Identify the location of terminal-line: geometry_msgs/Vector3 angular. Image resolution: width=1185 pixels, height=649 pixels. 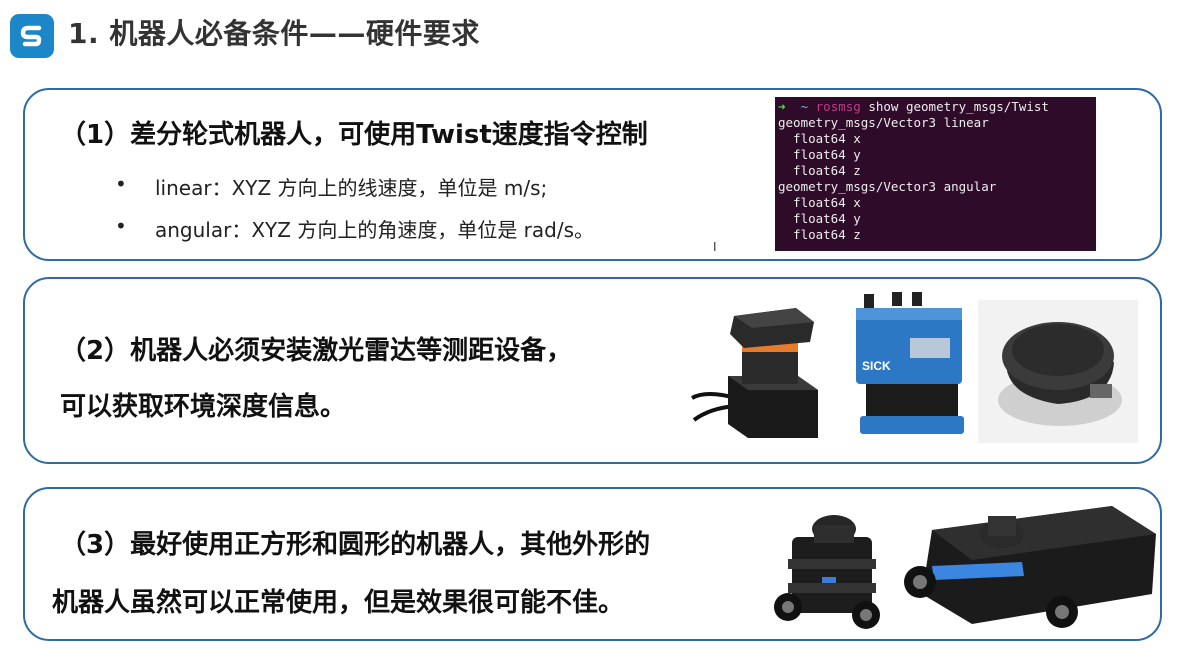
(887, 186).